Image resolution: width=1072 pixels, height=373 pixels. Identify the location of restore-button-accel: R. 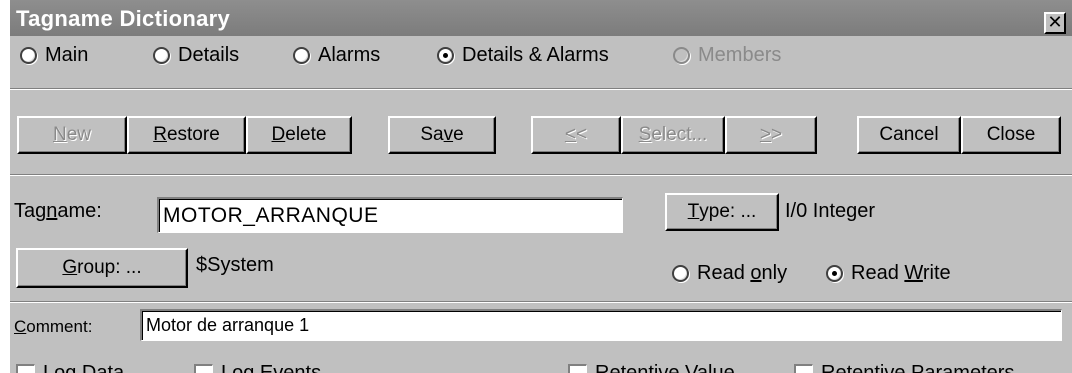
(160, 134).